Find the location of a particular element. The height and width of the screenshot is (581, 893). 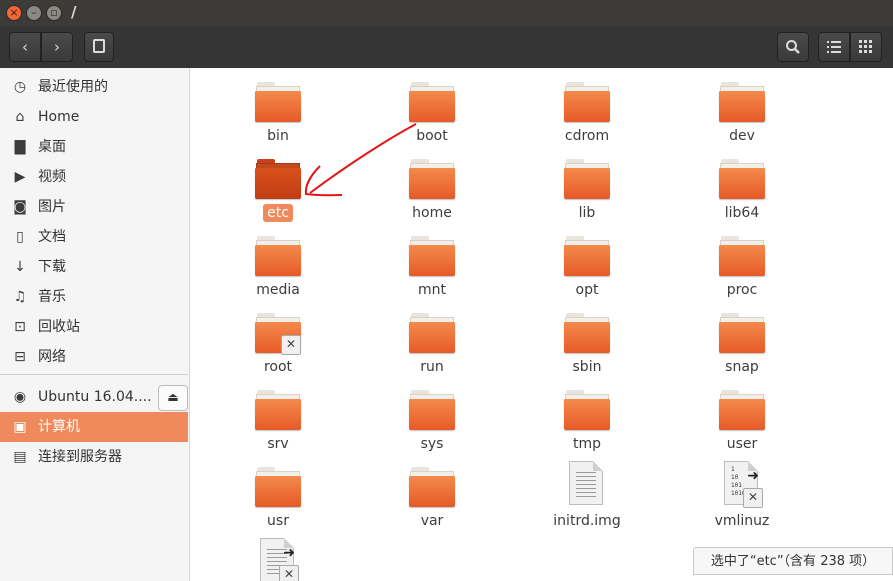

file-item: sbin is located at coordinates (587, 341).